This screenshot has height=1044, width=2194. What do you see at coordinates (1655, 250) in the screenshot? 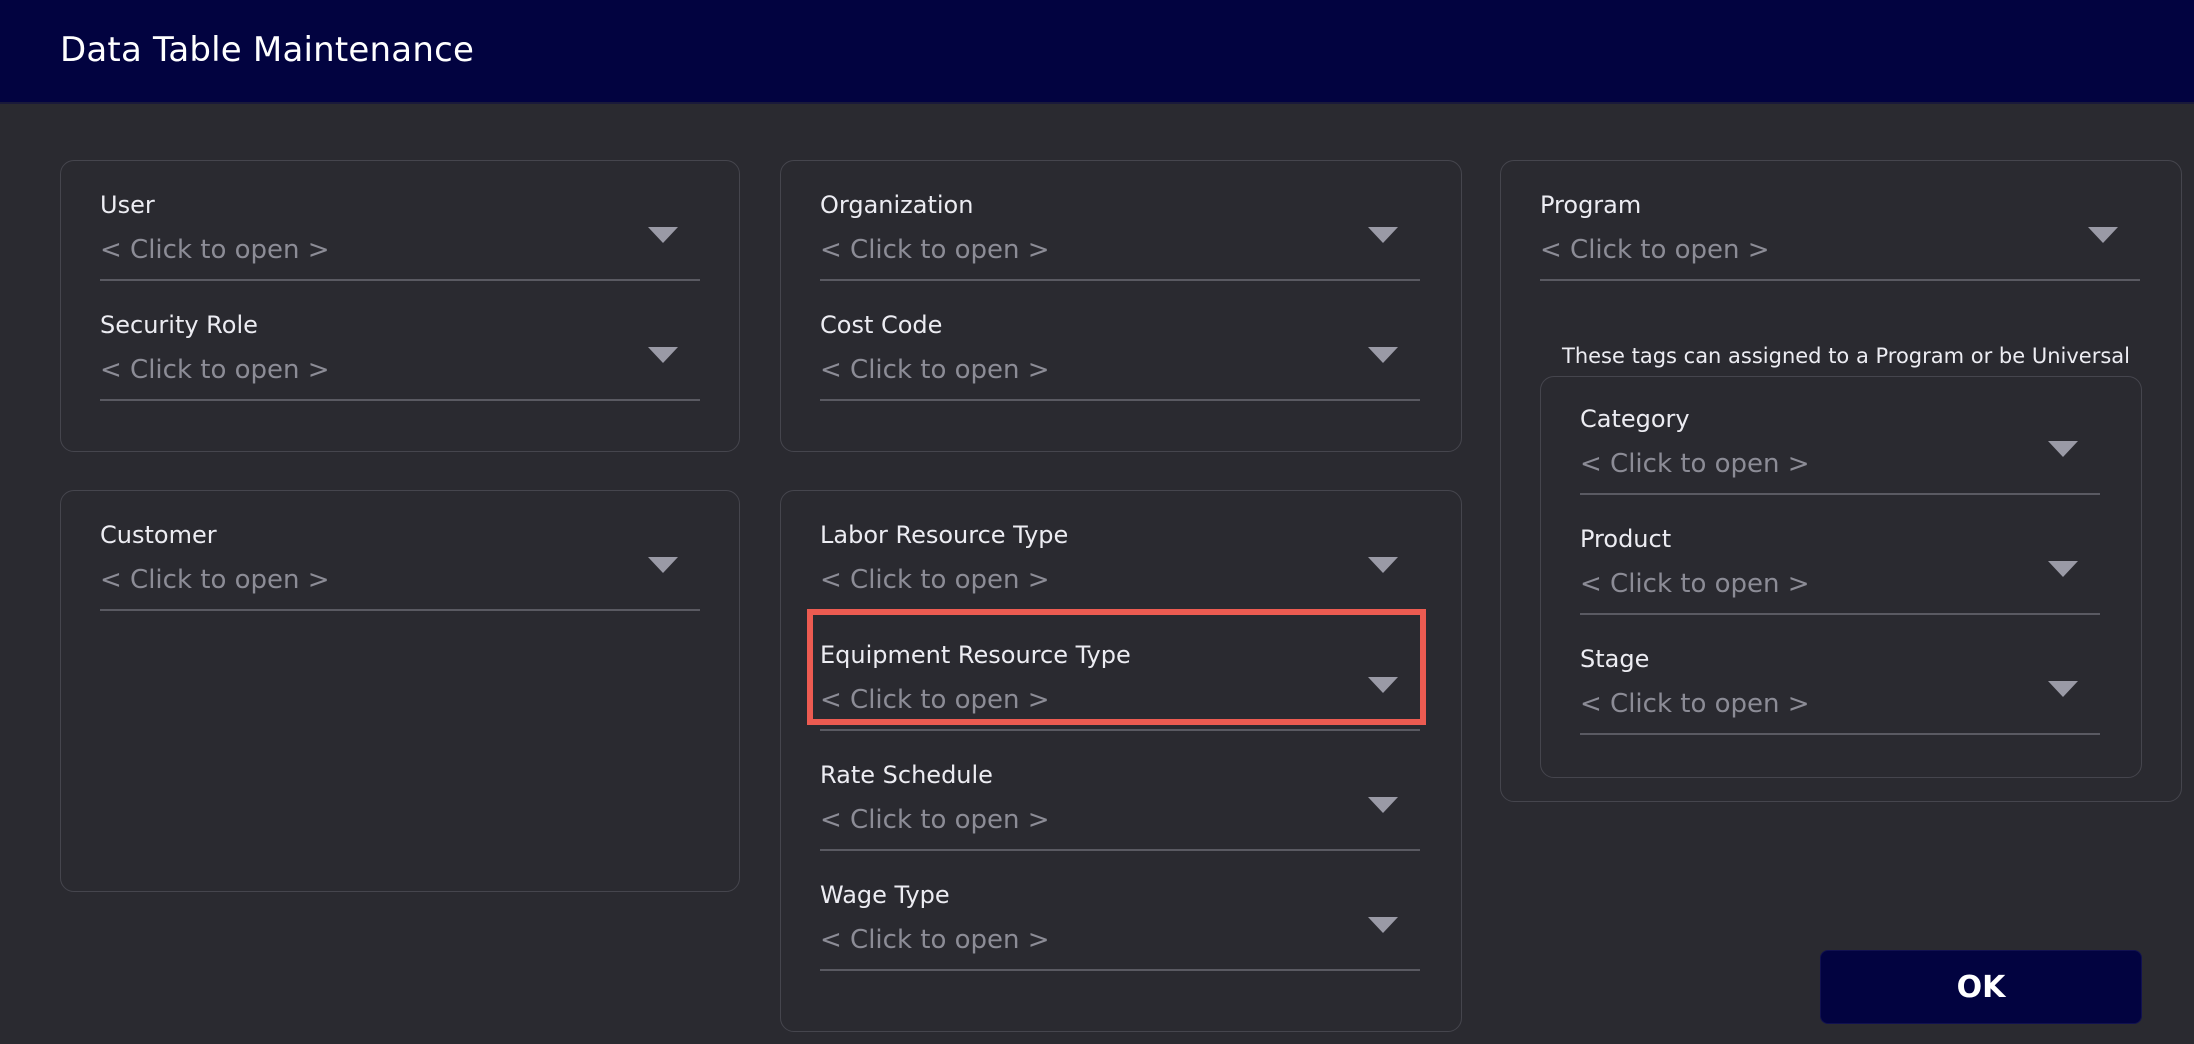
I see `program-value: < Click to open >` at bounding box center [1655, 250].